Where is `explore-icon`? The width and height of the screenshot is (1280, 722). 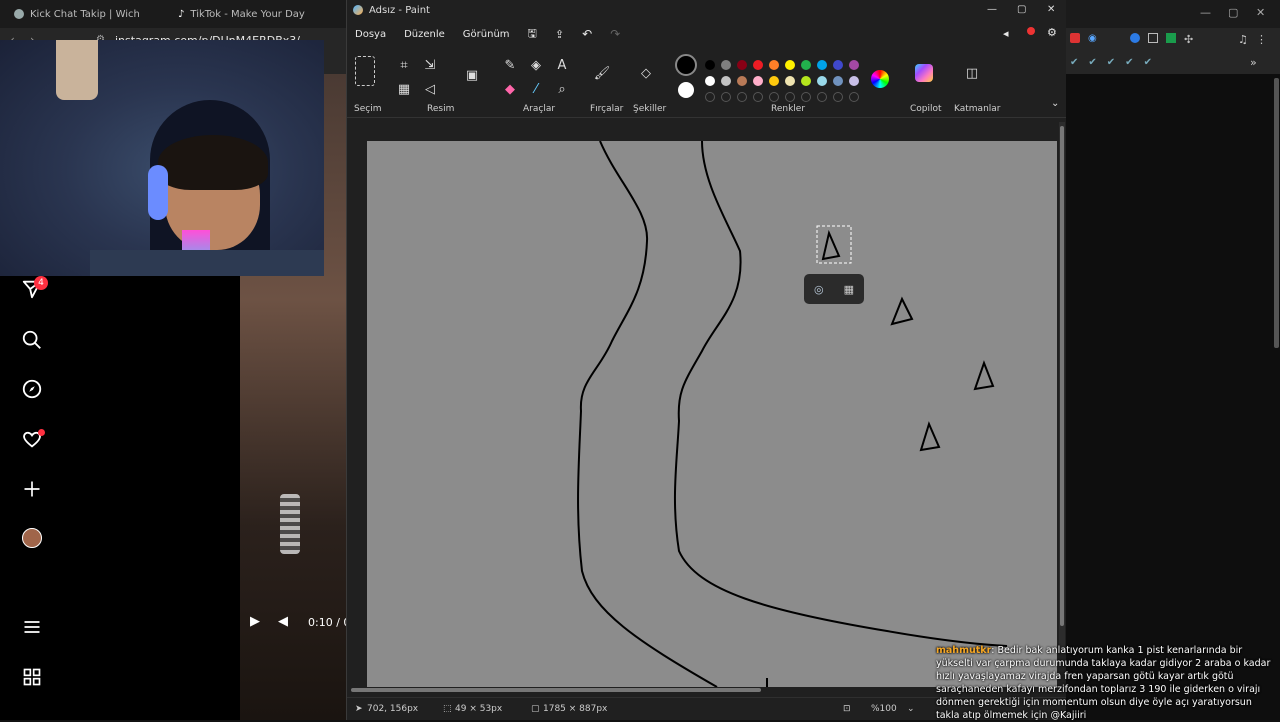
explore-icon is located at coordinates (32, 389).